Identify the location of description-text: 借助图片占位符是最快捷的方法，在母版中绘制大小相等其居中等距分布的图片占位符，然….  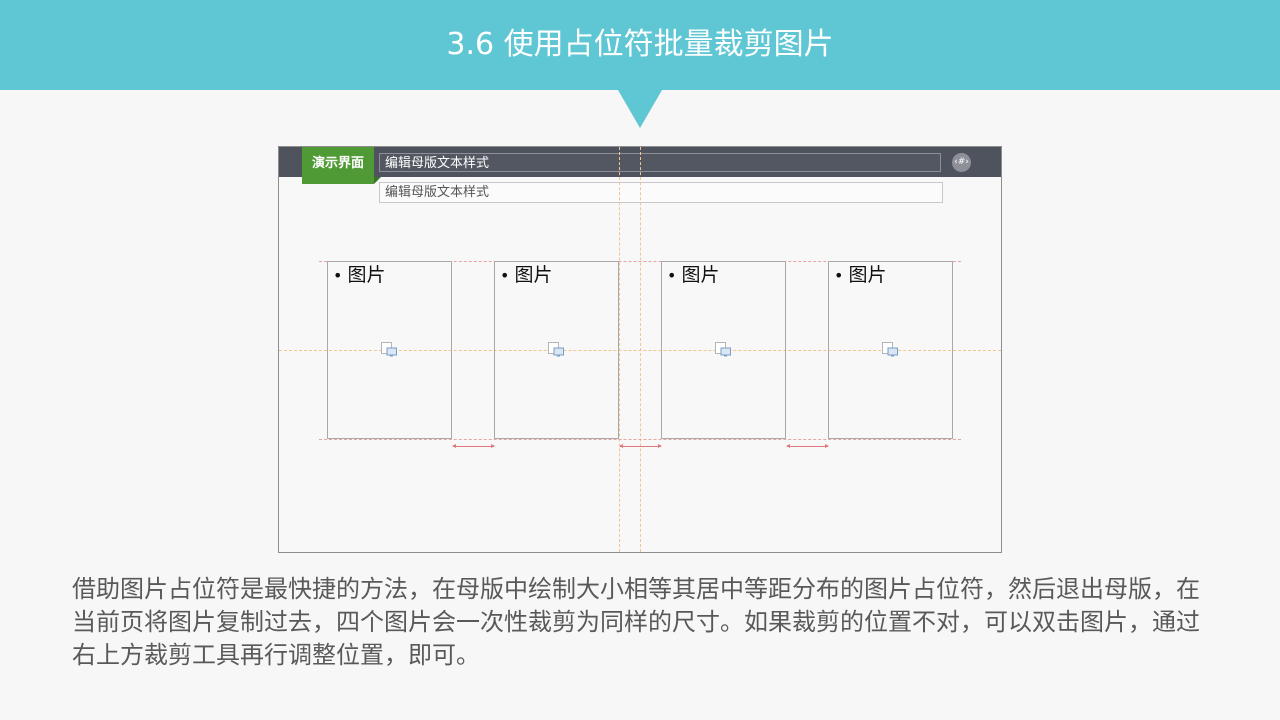
(636, 622).